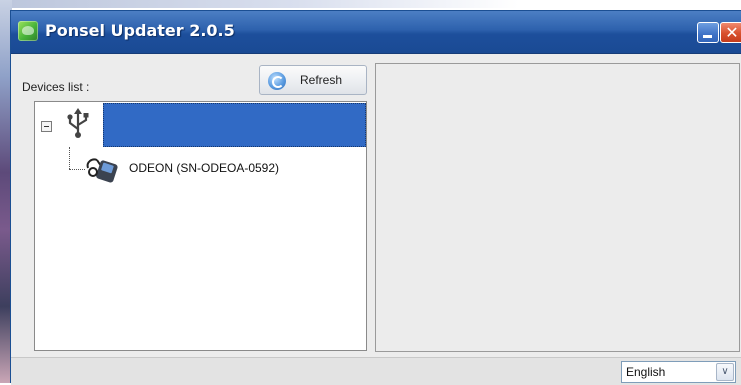 The image size is (741, 385). Describe the element at coordinates (646, 372) in the screenshot. I see `language-selected-value: English` at that location.